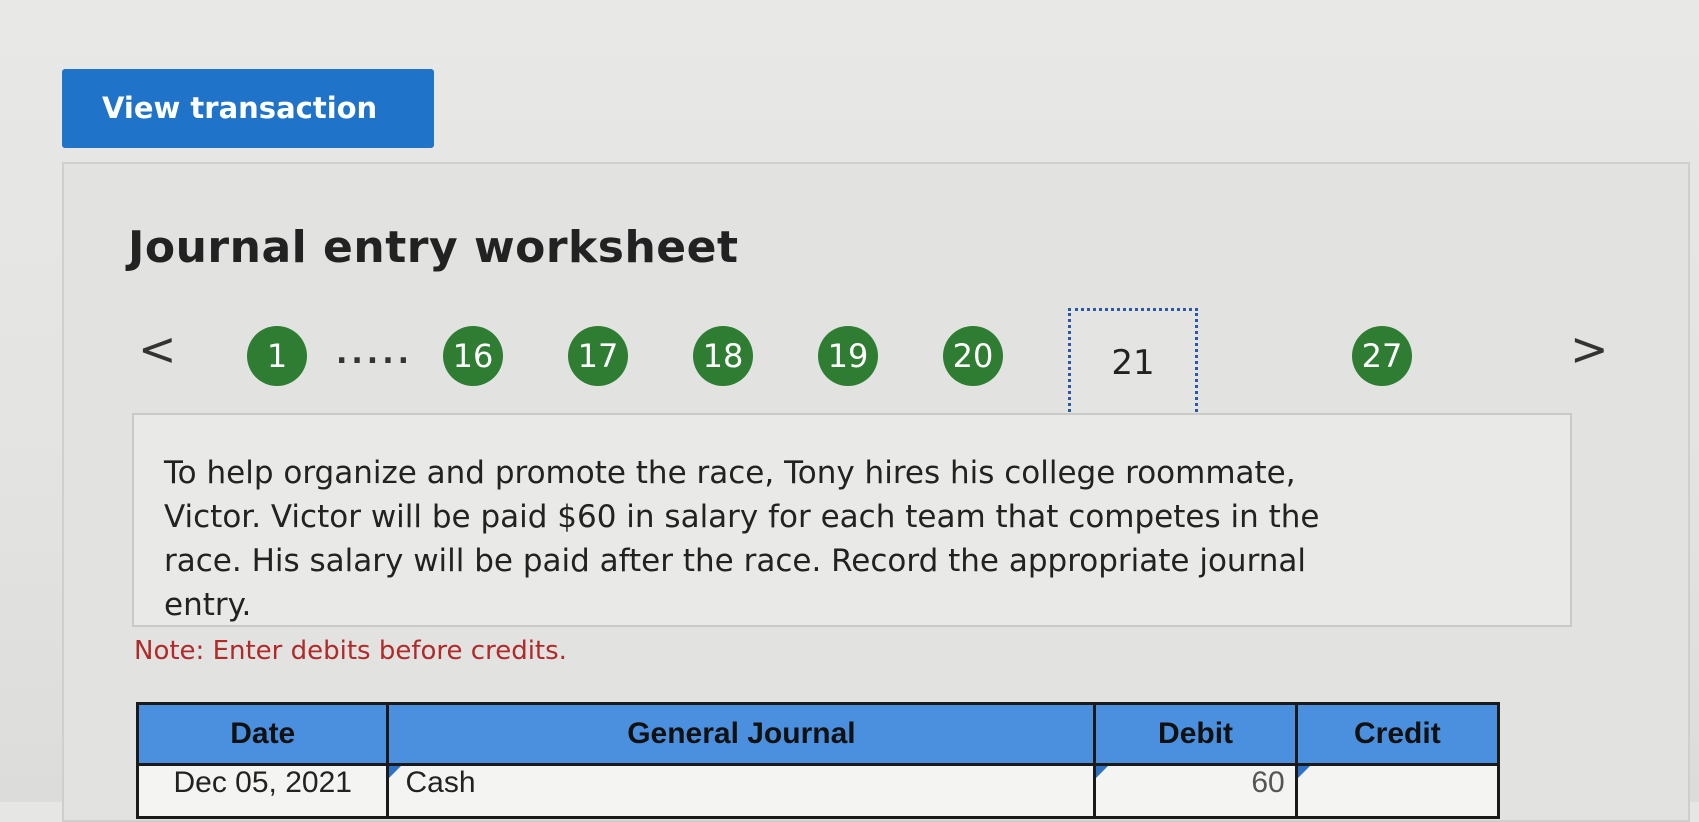  What do you see at coordinates (741, 791) in the screenshot?
I see `account-select-cell: Cash` at bounding box center [741, 791].